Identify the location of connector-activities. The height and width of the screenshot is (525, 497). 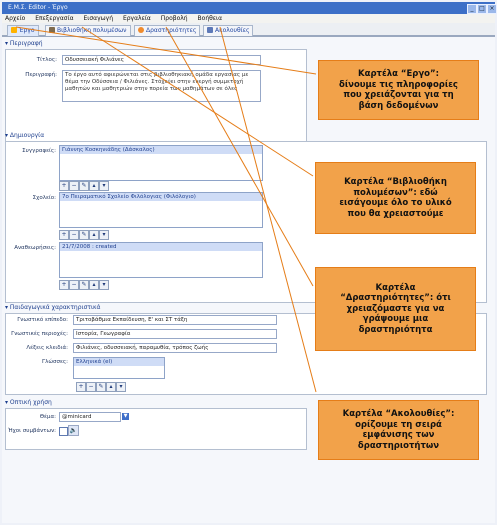
(239, 156).